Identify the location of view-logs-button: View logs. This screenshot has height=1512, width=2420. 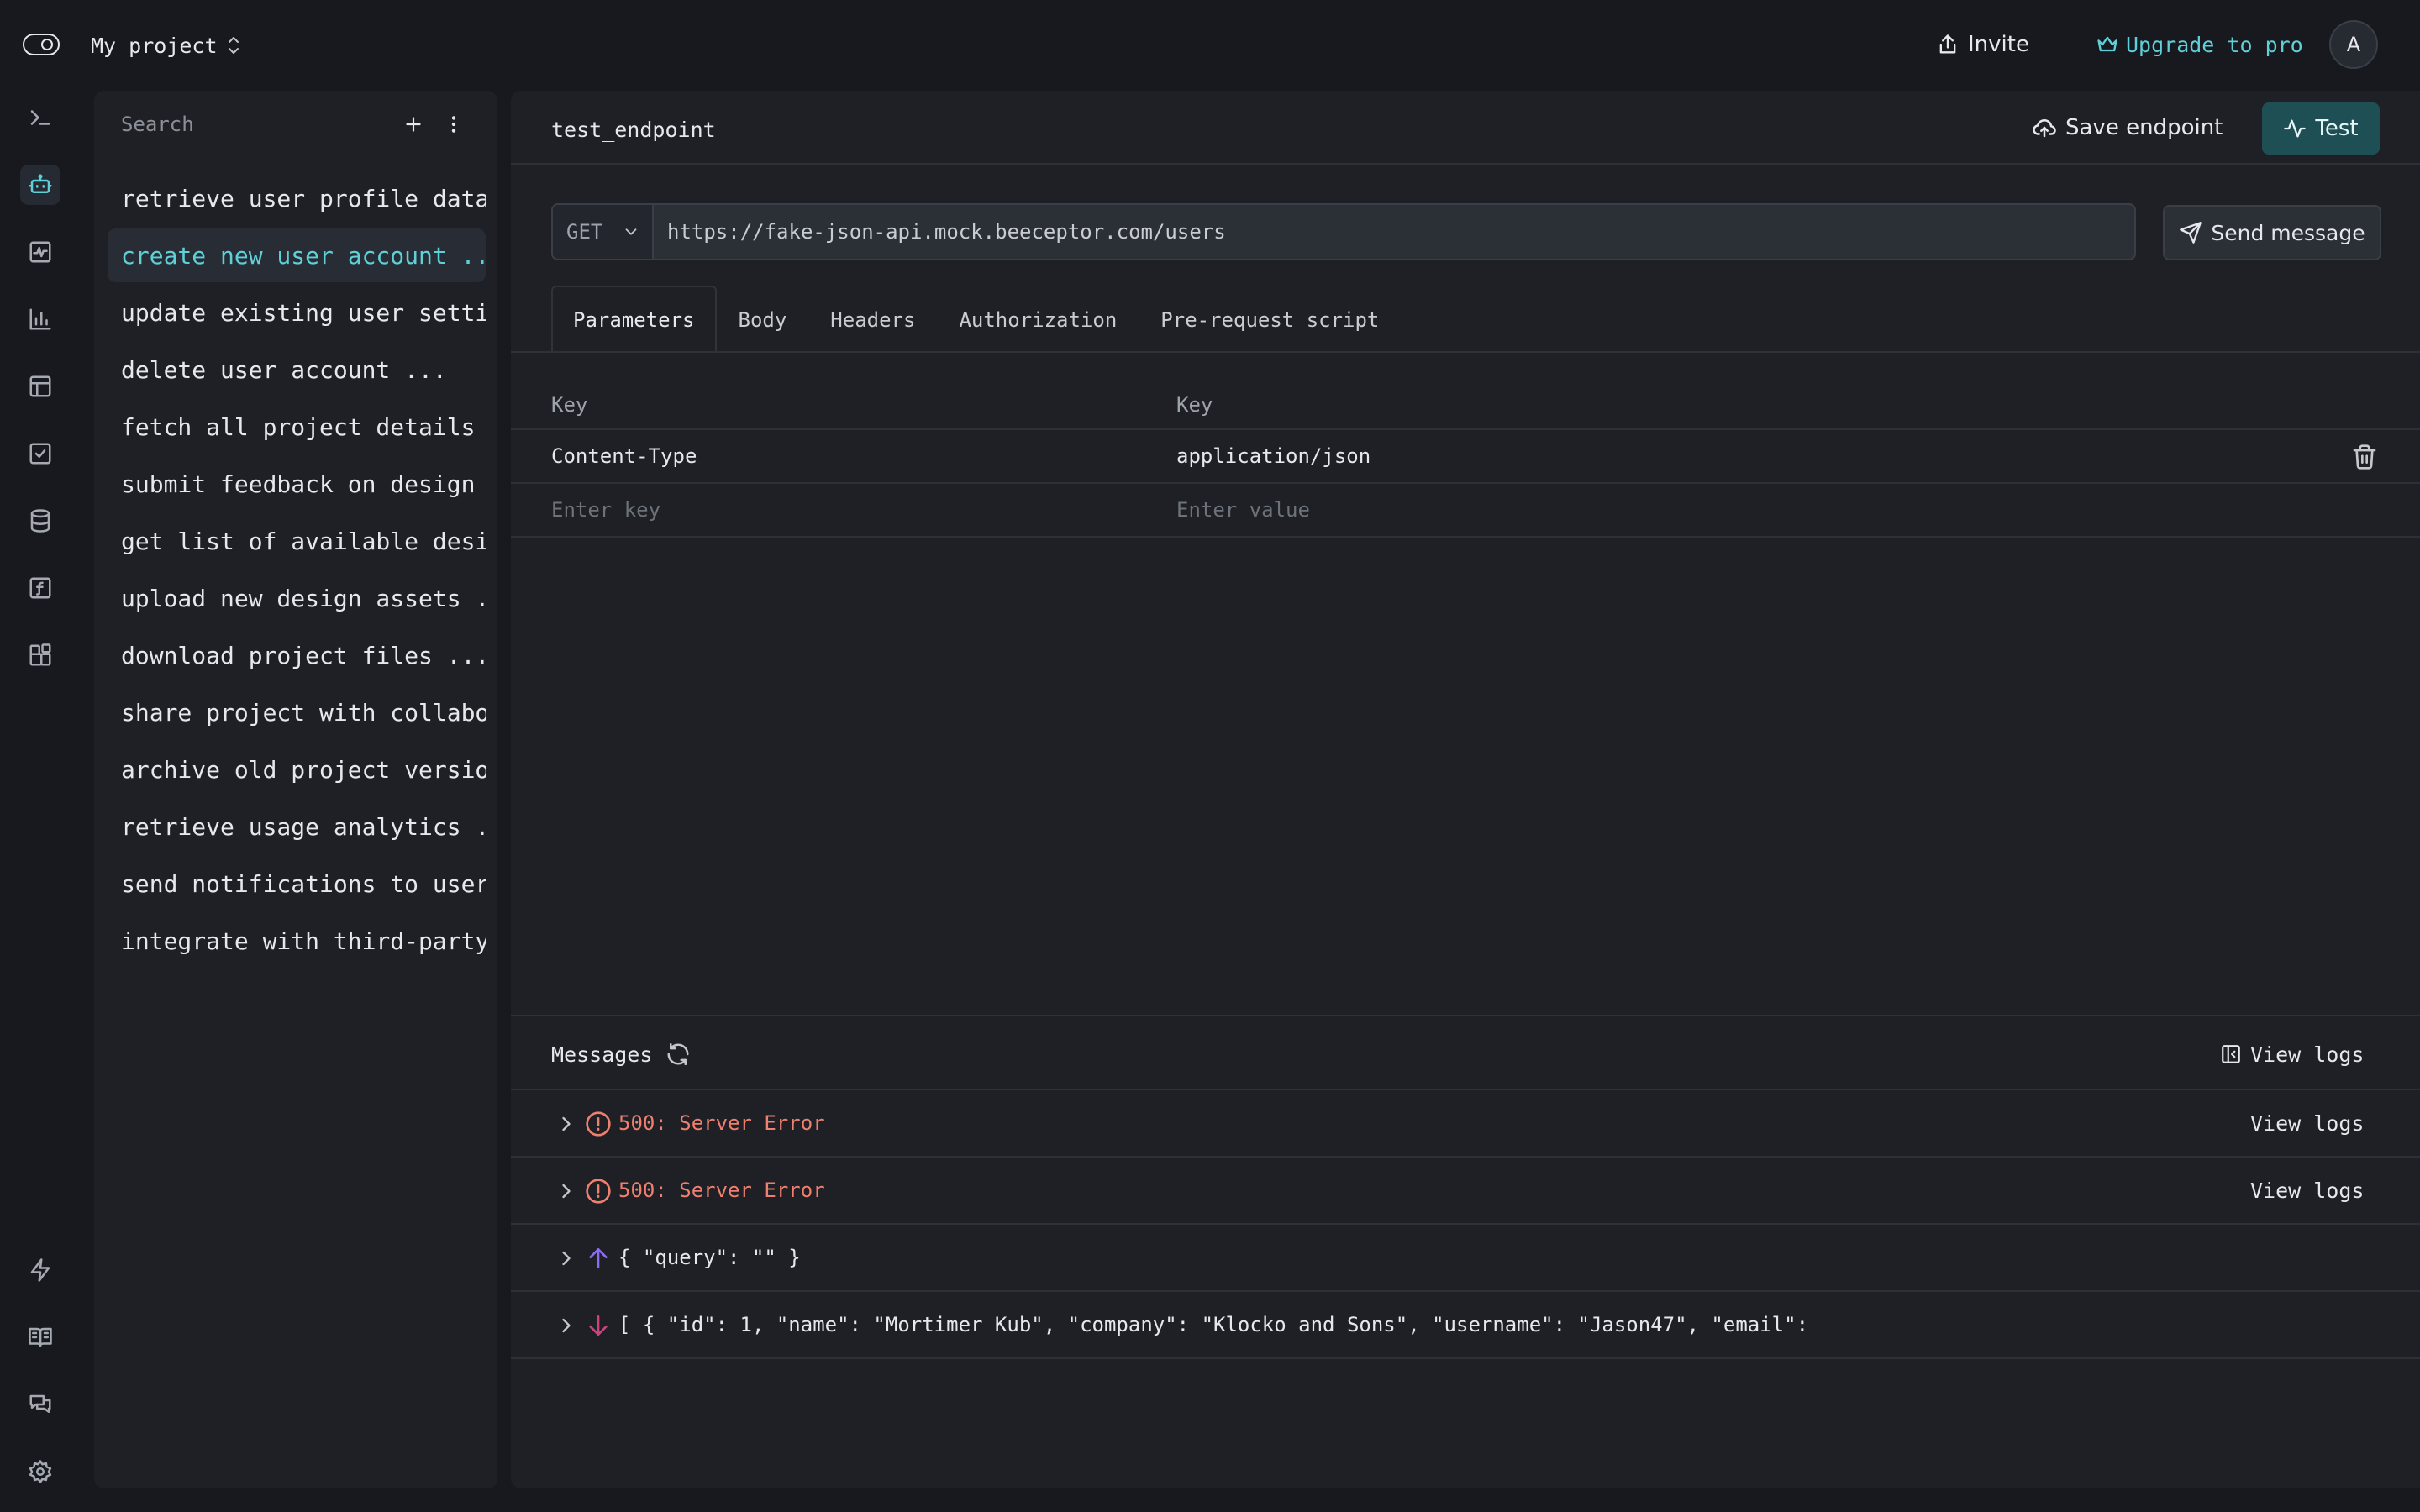
(2292, 1054).